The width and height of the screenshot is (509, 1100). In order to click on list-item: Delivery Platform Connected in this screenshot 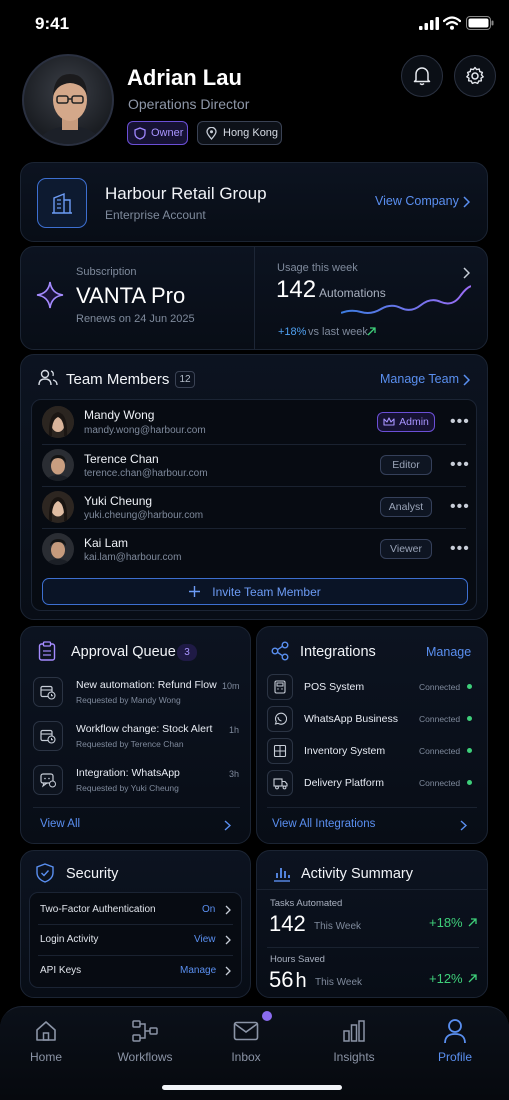, I will do `click(372, 783)`.